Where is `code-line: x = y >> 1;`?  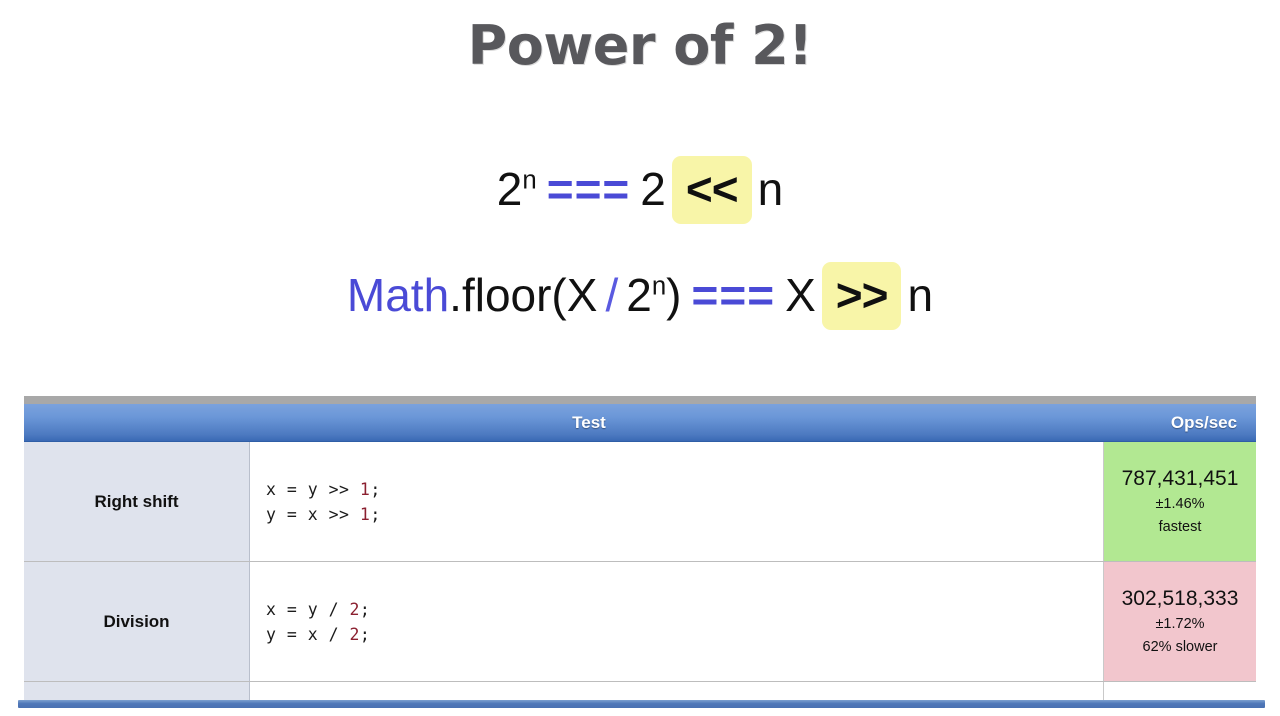
code-line: x = y >> 1; is located at coordinates (323, 489).